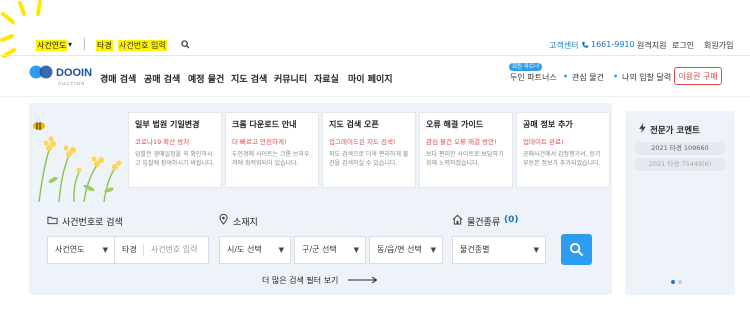 This screenshot has width=750, height=313. Describe the element at coordinates (174, 249) in the screenshot. I see `case-number-placeholder: 사건번호 입력` at that location.